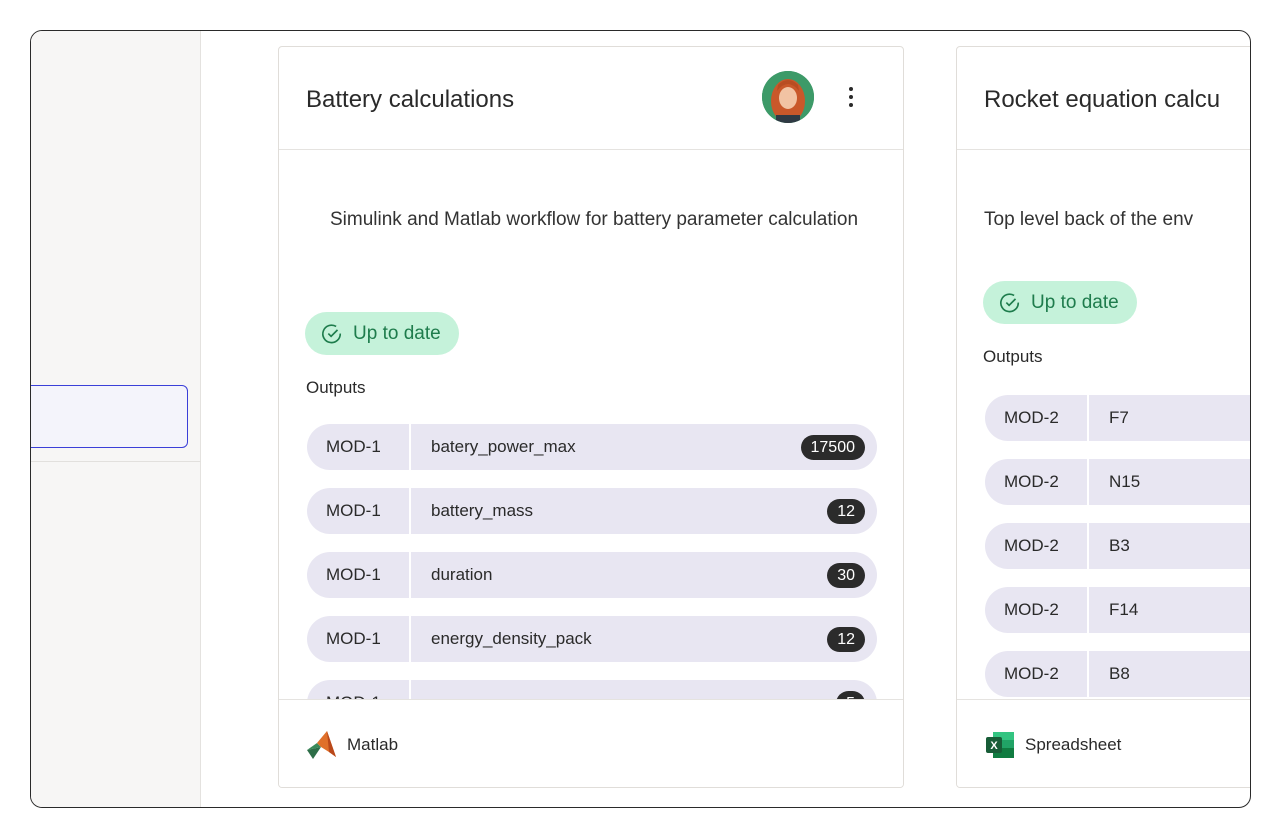  What do you see at coordinates (321, 744) in the screenshot?
I see `matlab-icon` at bounding box center [321, 744].